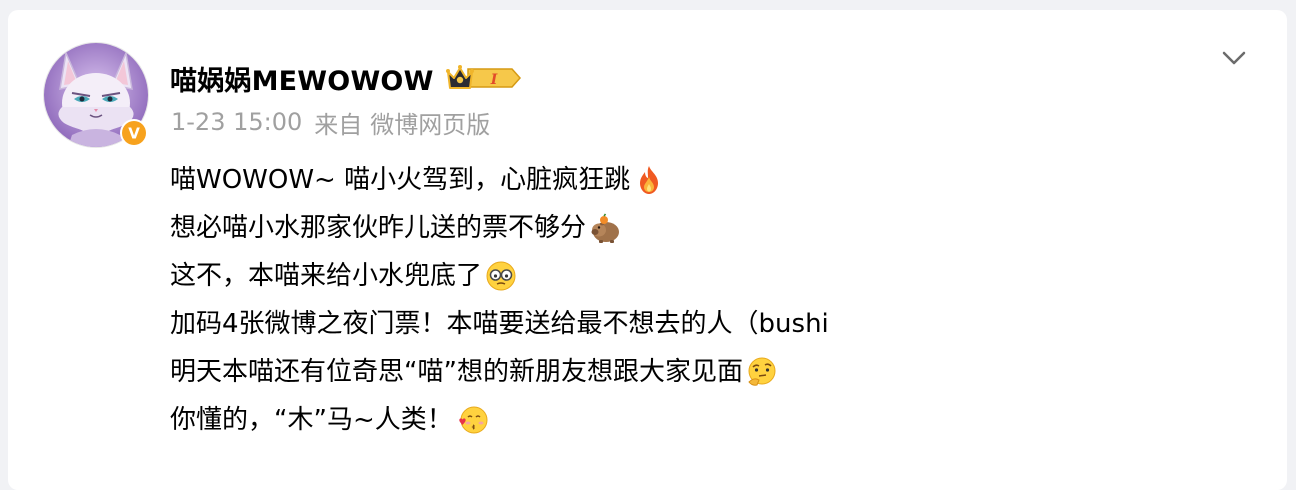 The width and height of the screenshot is (1296, 490). I want to click on post-meta: 1-23 15:00 来自 微博网页版, so click(330, 122).